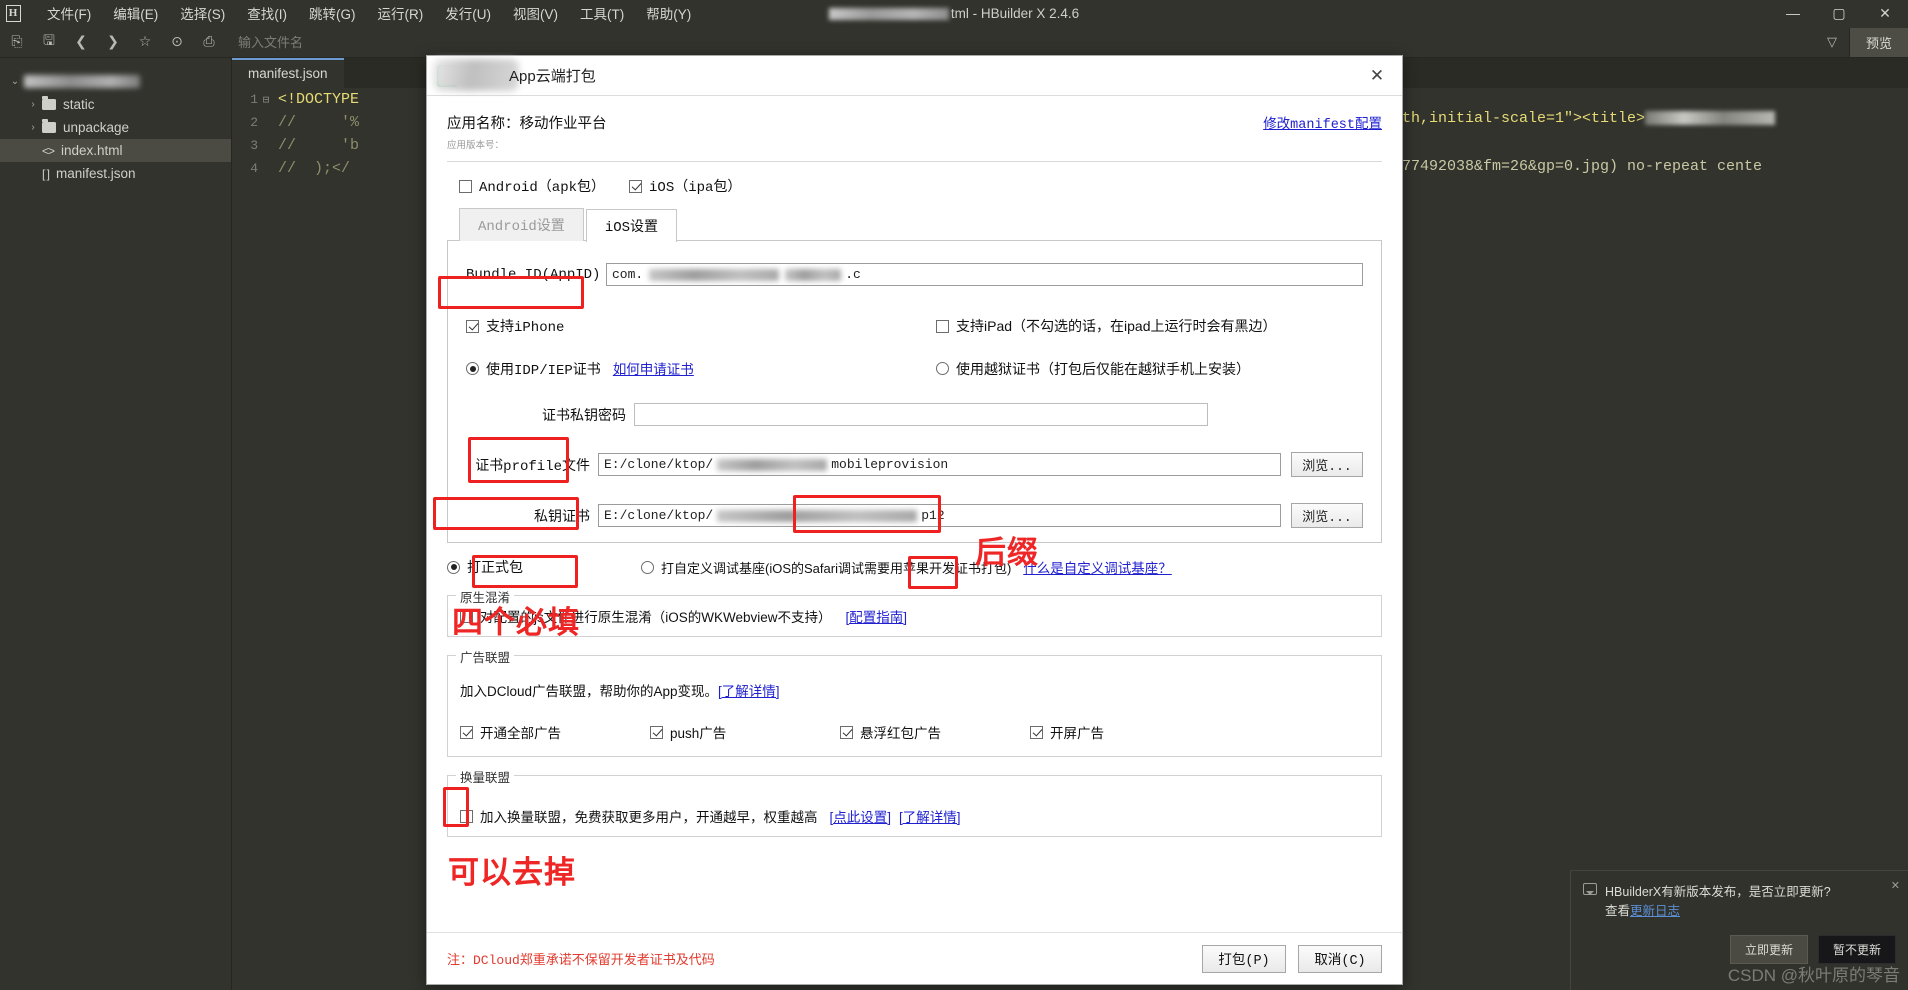  I want to click on traffic-alliance-settings-link: [点此设置], so click(861, 816).